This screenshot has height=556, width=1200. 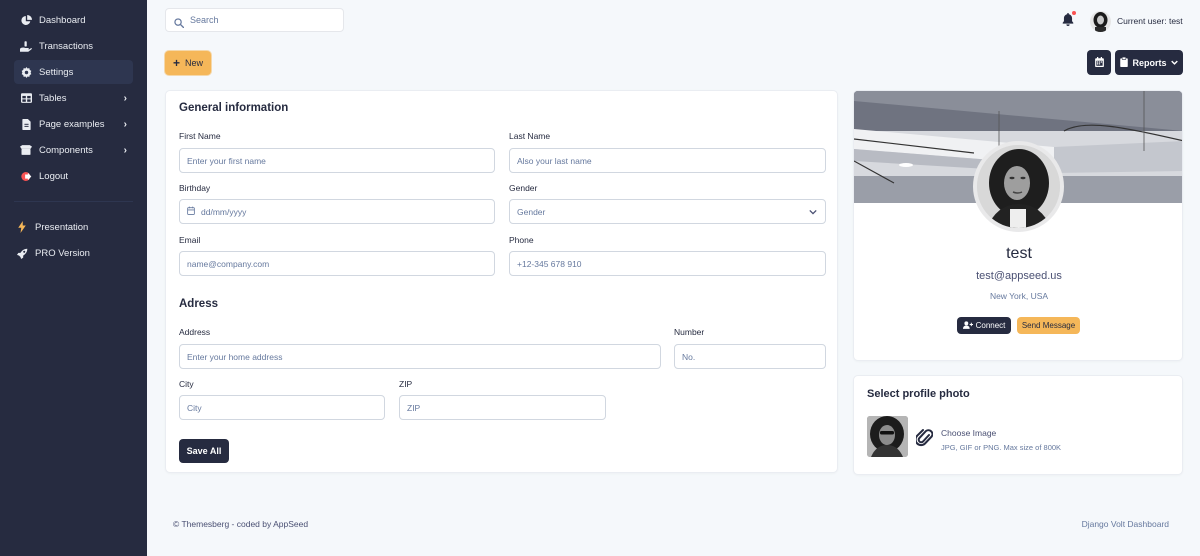 I want to click on last-name-field, so click(x=667, y=160).